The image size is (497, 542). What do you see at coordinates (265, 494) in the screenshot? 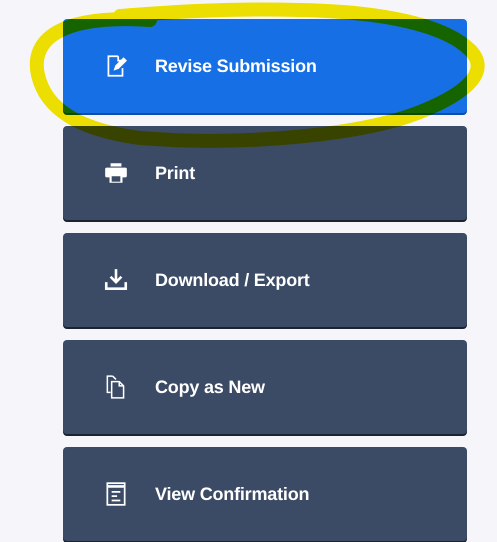
I see `action-button: View Confirmation` at bounding box center [265, 494].